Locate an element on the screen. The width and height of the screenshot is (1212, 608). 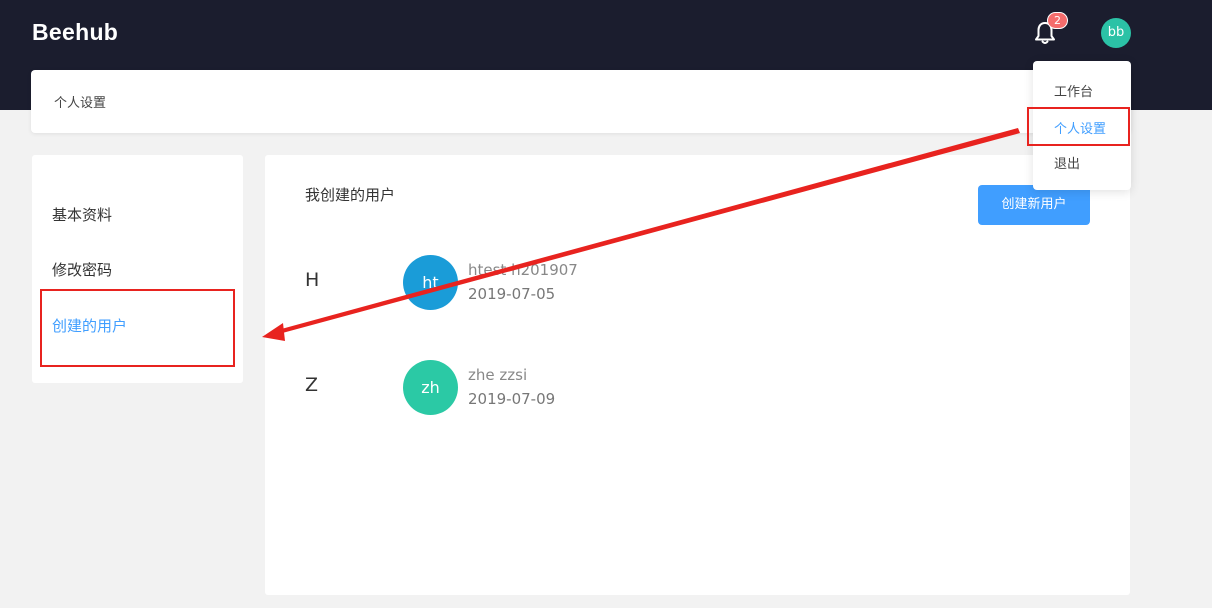
create-new-user-button: 创建新用户 is located at coordinates (1034, 205).